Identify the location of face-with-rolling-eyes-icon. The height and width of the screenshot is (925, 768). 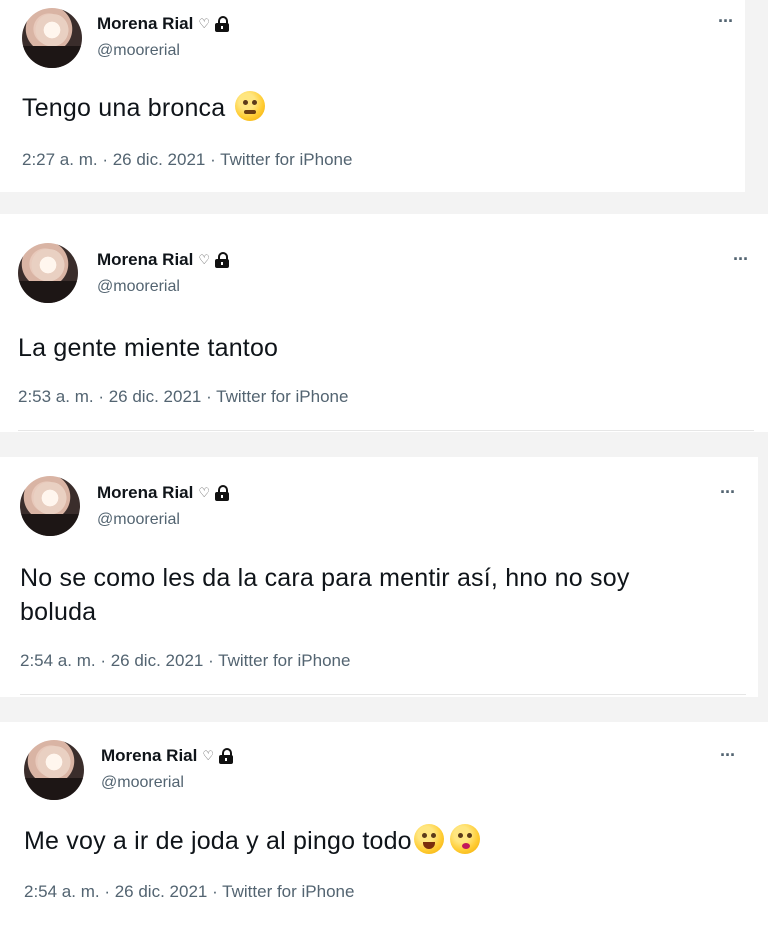
(249, 106).